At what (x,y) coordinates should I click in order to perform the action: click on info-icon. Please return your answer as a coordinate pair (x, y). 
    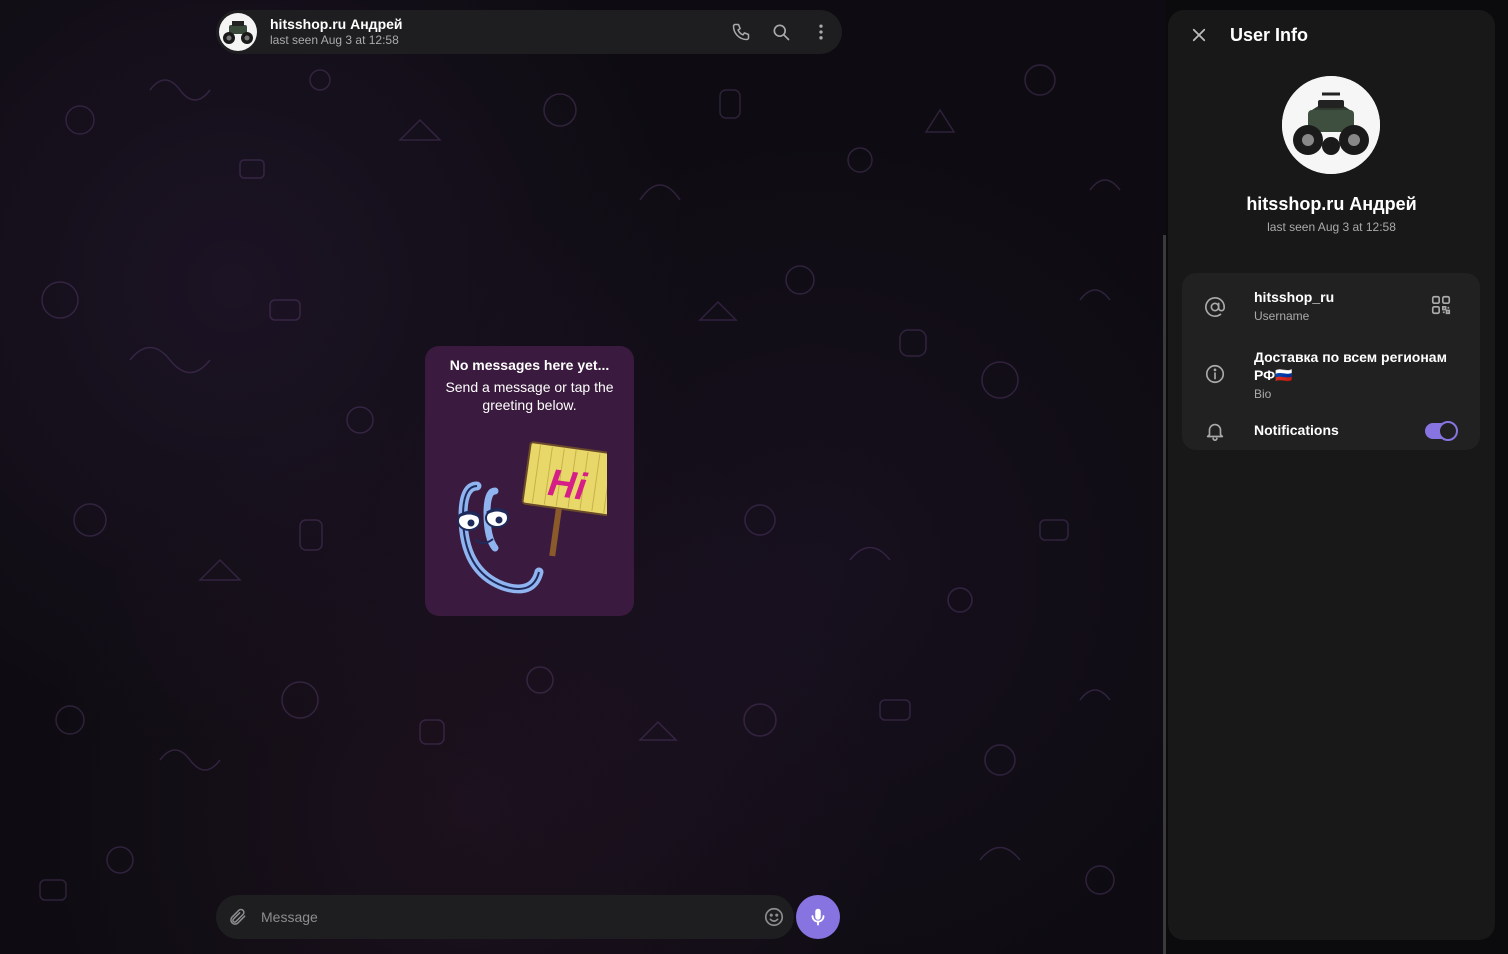
    Looking at the image, I should click on (1215, 374).